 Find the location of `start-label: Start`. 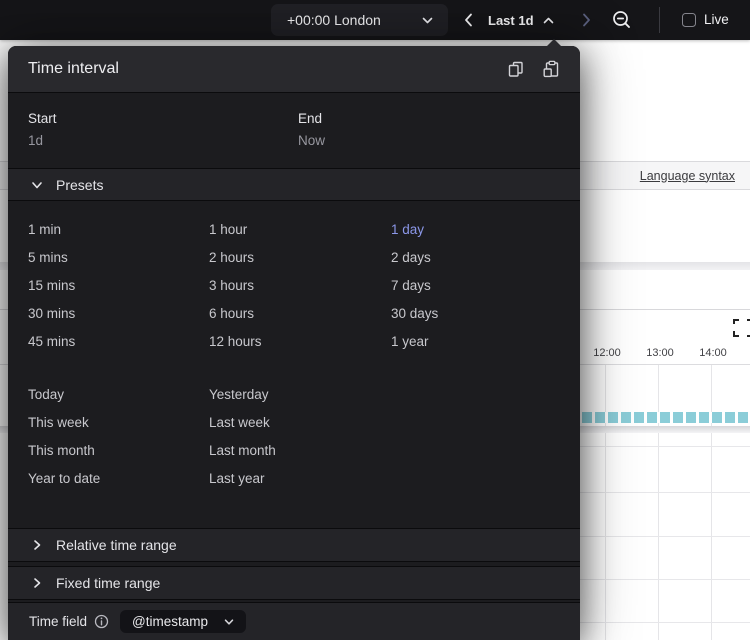

start-label: Start is located at coordinates (42, 118).